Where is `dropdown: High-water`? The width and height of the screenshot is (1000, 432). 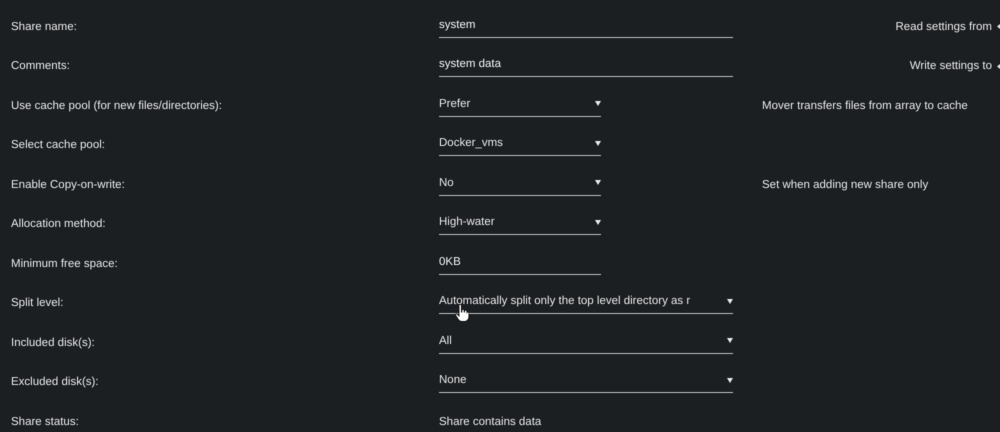
dropdown: High-water is located at coordinates (520, 224).